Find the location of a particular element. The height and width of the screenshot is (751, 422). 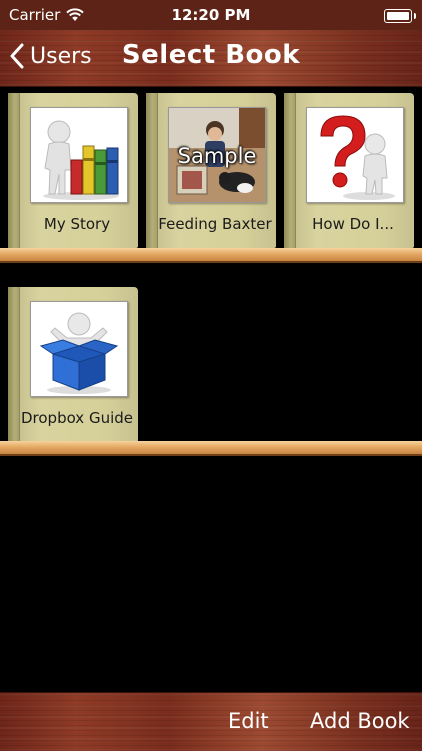

clock-time: 12:20 PM is located at coordinates (211, 15).